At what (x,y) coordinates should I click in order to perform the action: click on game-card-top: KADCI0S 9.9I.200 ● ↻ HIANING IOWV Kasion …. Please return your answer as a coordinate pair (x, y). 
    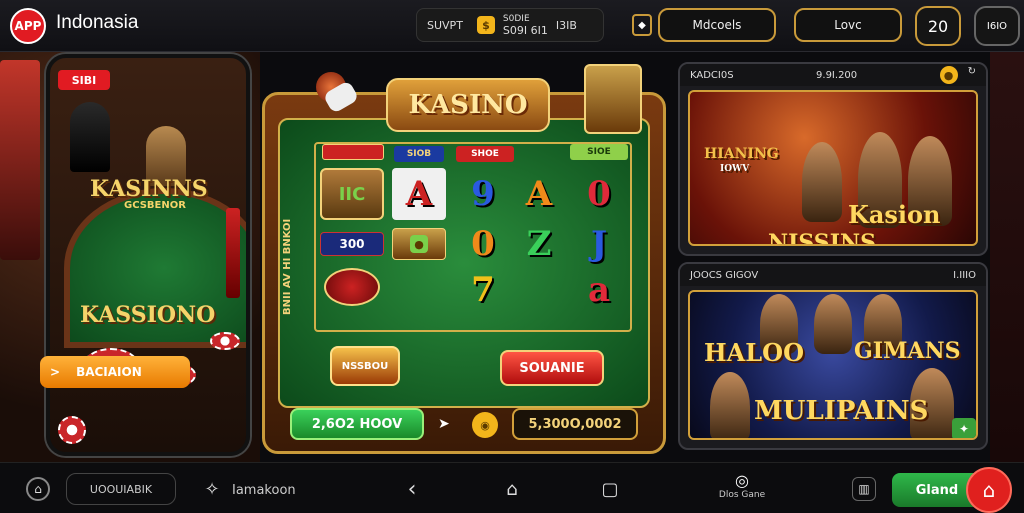
    Looking at the image, I should click on (833, 159).